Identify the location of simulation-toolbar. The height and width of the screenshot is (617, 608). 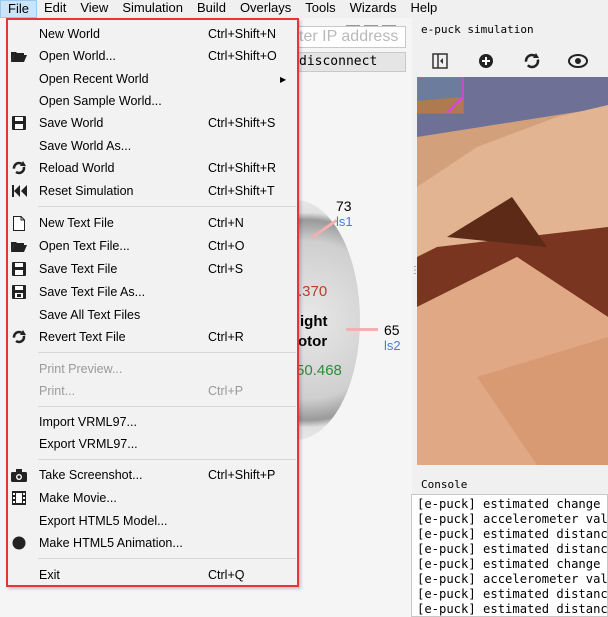
(512, 60).